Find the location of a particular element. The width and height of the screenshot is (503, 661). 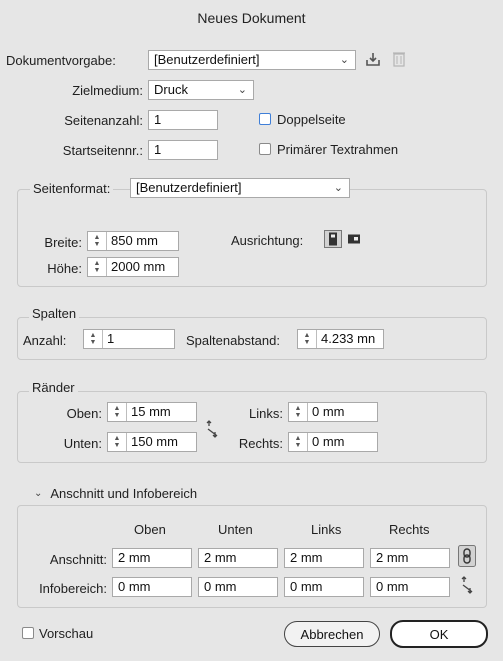

margin-bottom-stepper: ▲ ▼ 150 mm is located at coordinates (152, 442).